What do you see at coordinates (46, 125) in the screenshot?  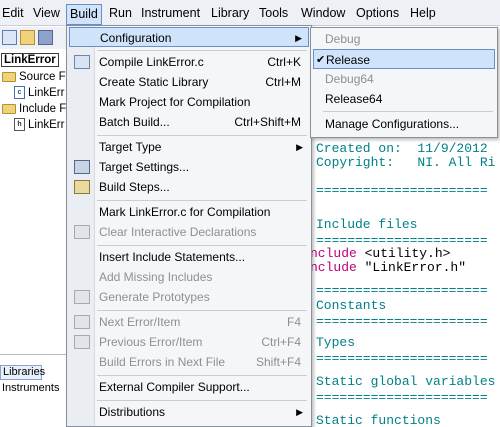 I see `include-file-label: LinkErr` at bounding box center [46, 125].